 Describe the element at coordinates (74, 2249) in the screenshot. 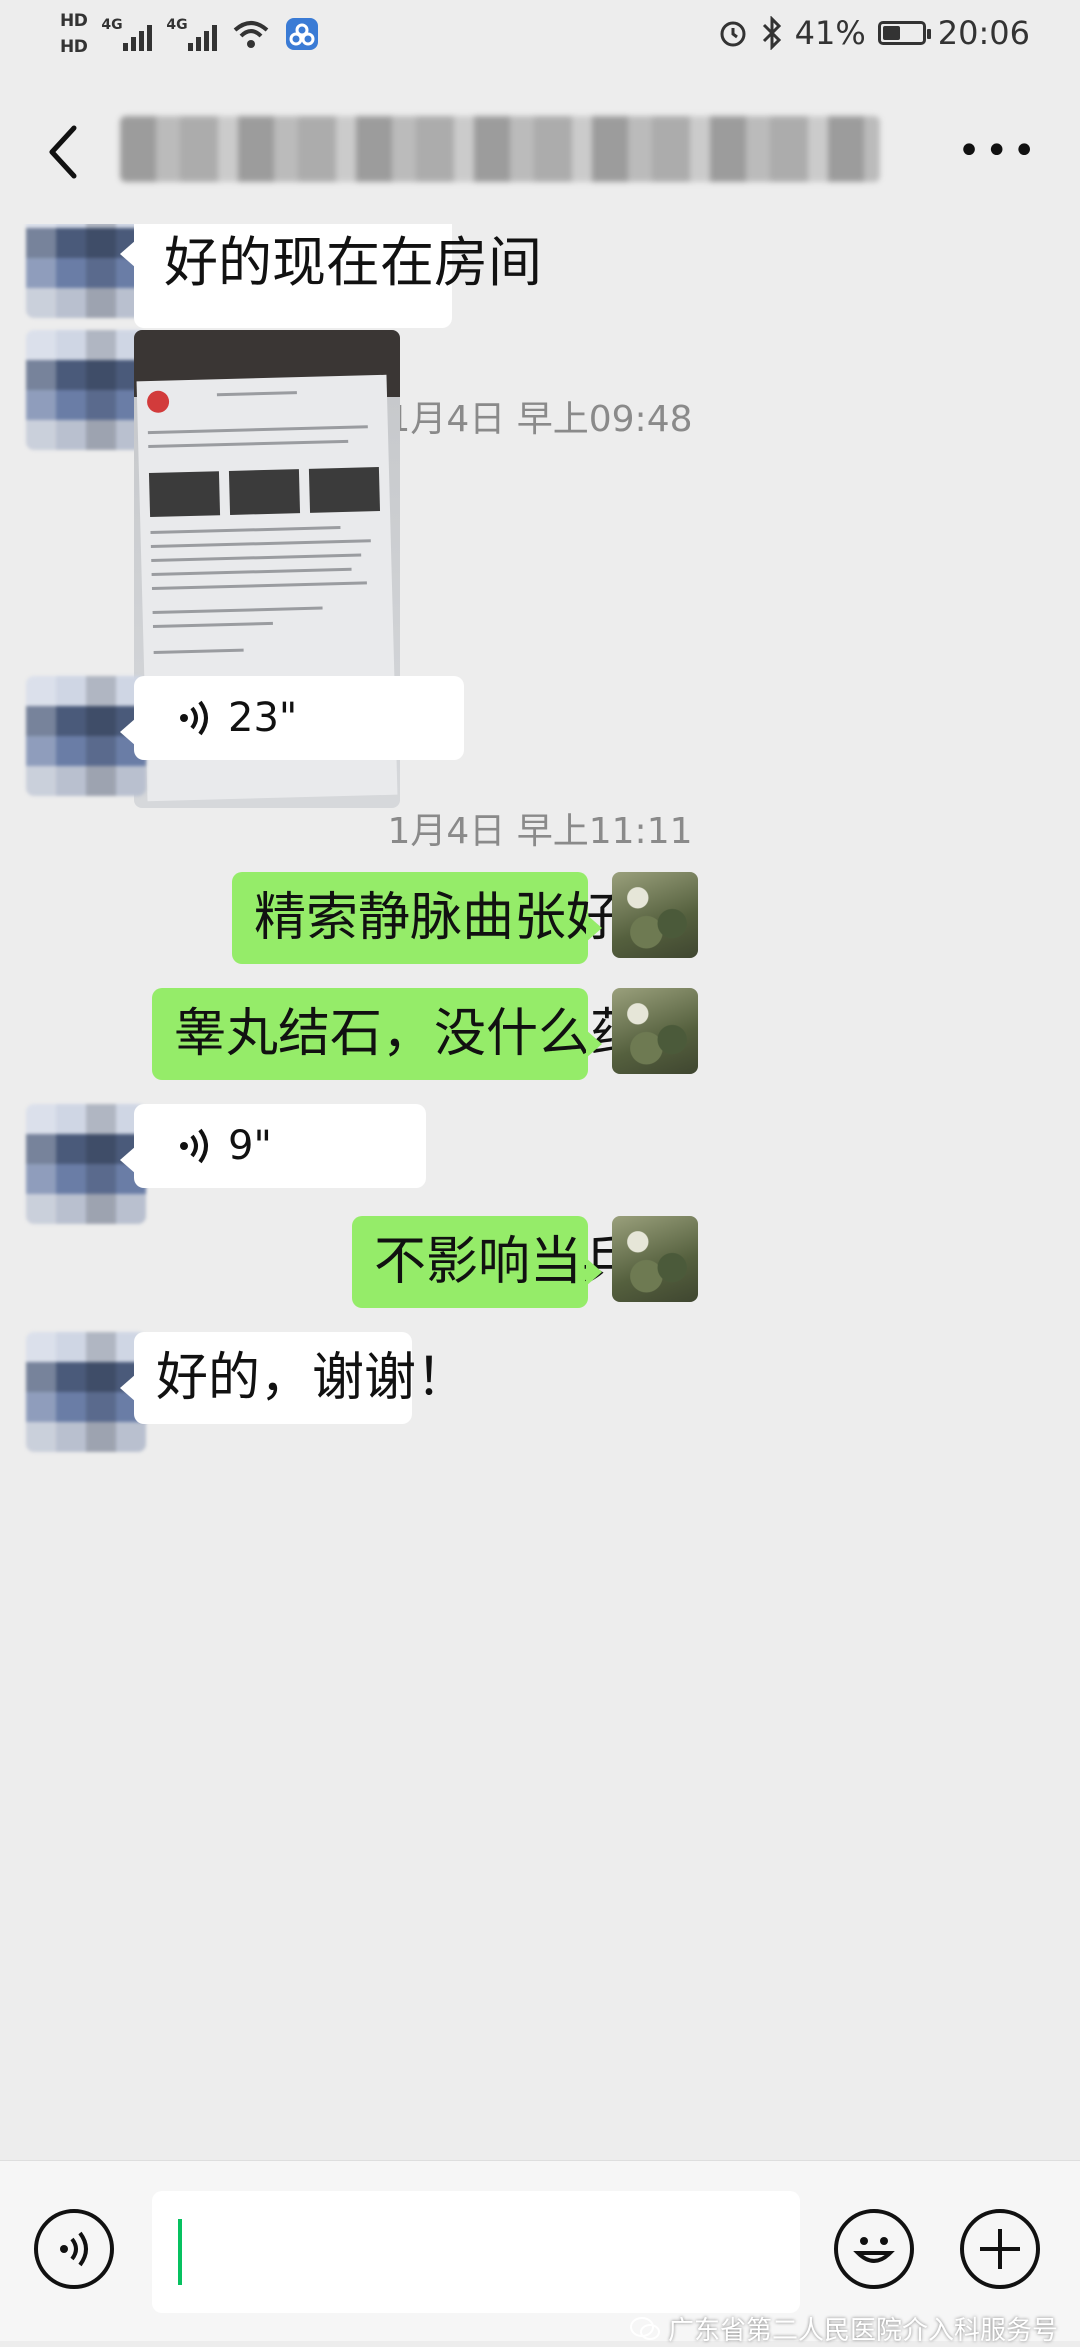

I see `voice-input-icon` at that location.